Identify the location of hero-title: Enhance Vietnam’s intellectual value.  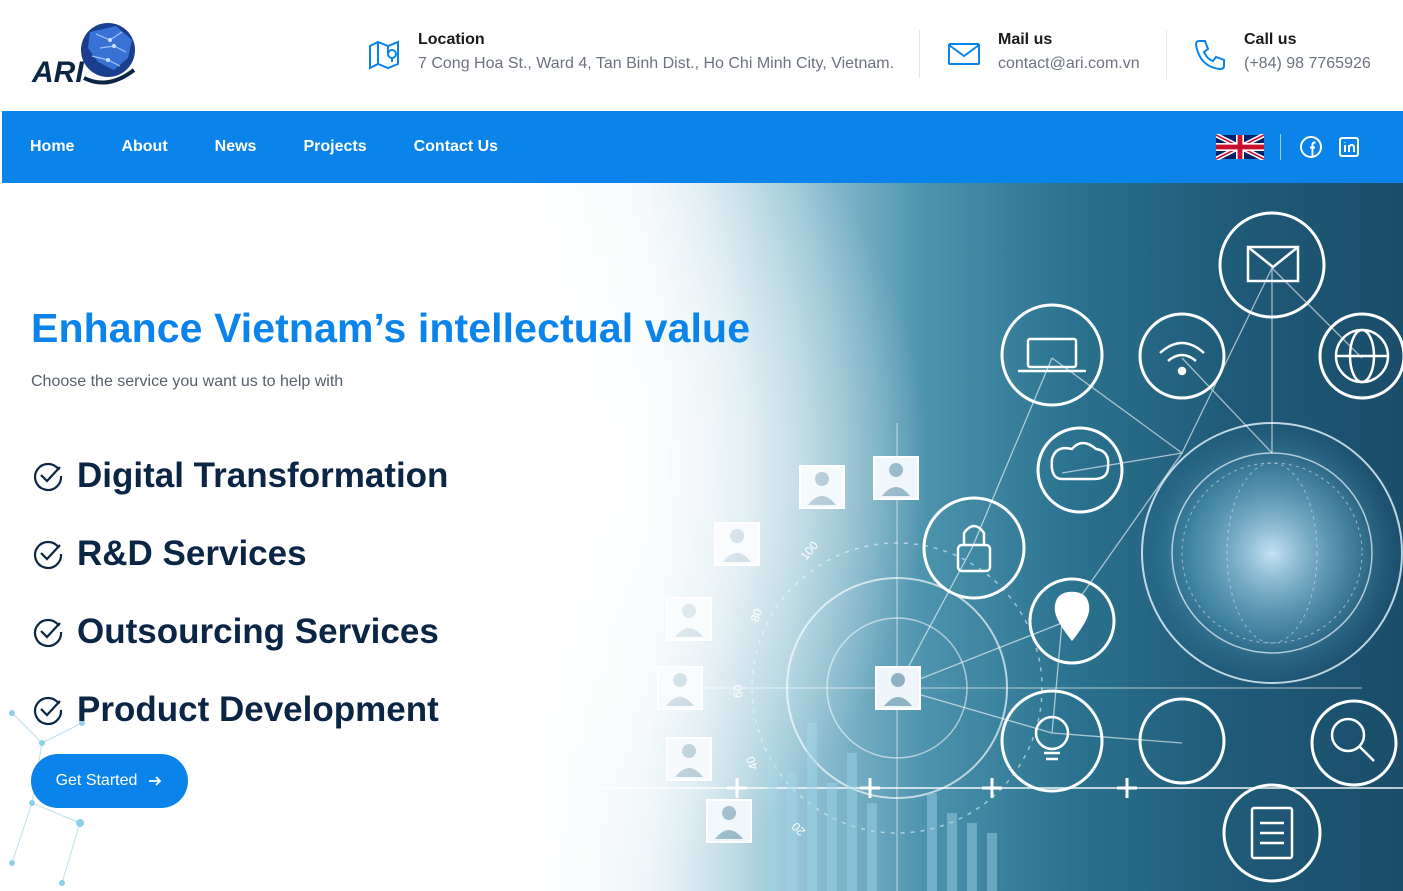
(391, 328).